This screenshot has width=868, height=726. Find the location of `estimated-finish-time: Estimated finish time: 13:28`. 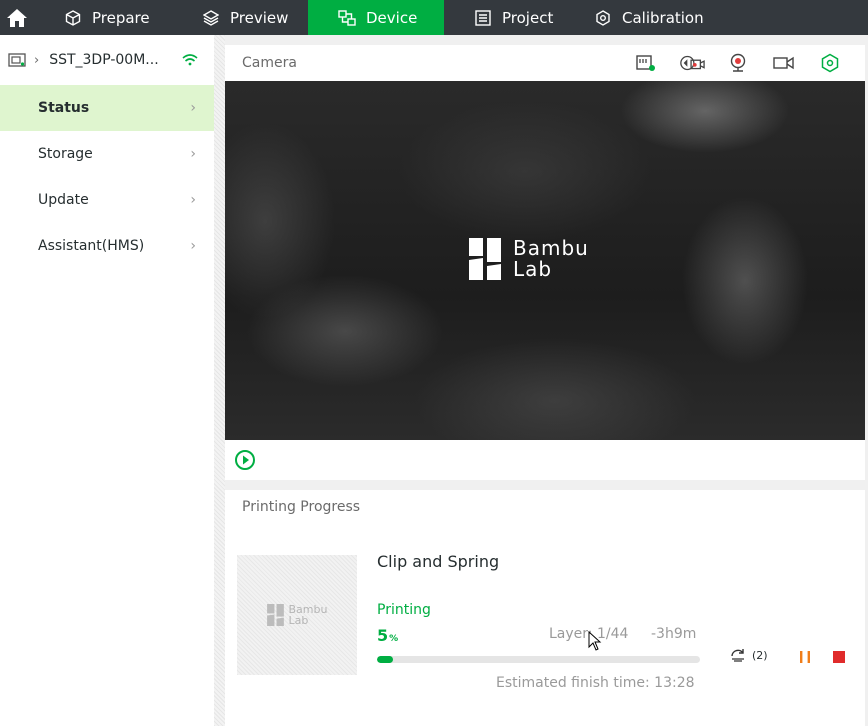

estimated-finish-time: Estimated finish time: 13:28 is located at coordinates (595, 683).